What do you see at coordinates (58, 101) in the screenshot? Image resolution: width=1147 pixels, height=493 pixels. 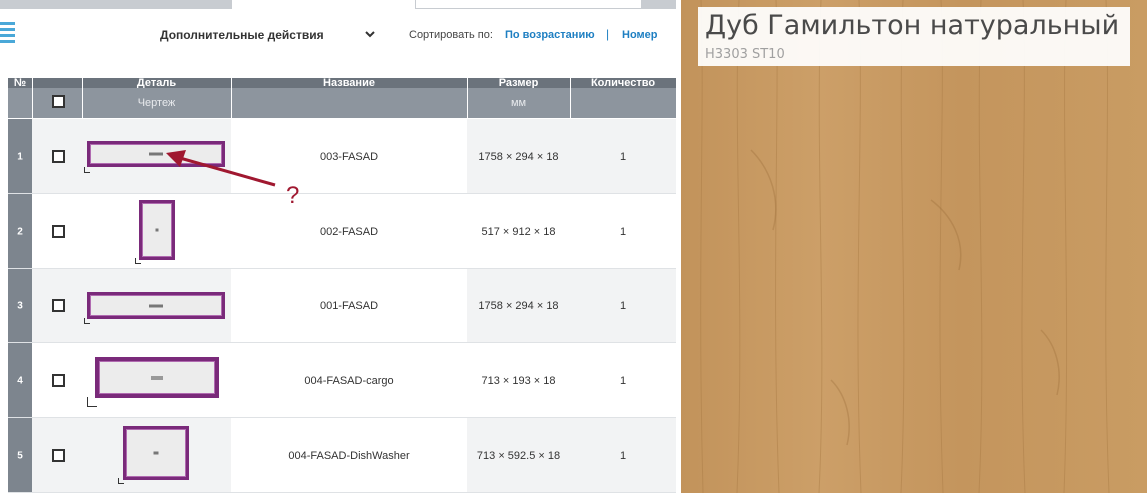 I see `select-all-checkbox` at bounding box center [58, 101].